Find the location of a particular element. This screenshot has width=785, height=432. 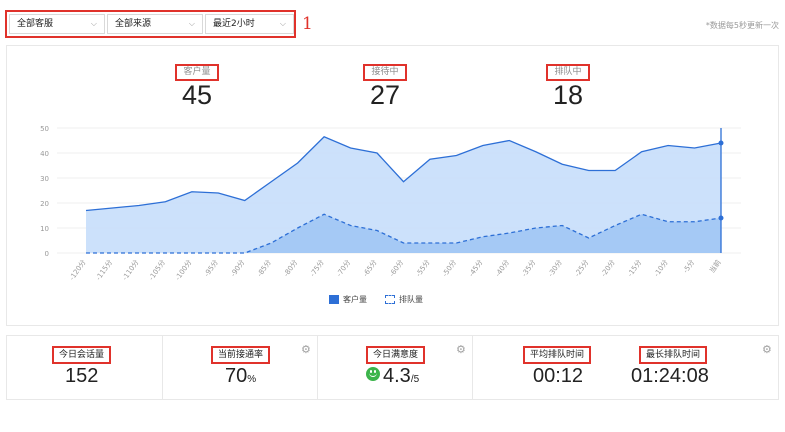

x-tick-label: -85分 is located at coordinates (264, 268).